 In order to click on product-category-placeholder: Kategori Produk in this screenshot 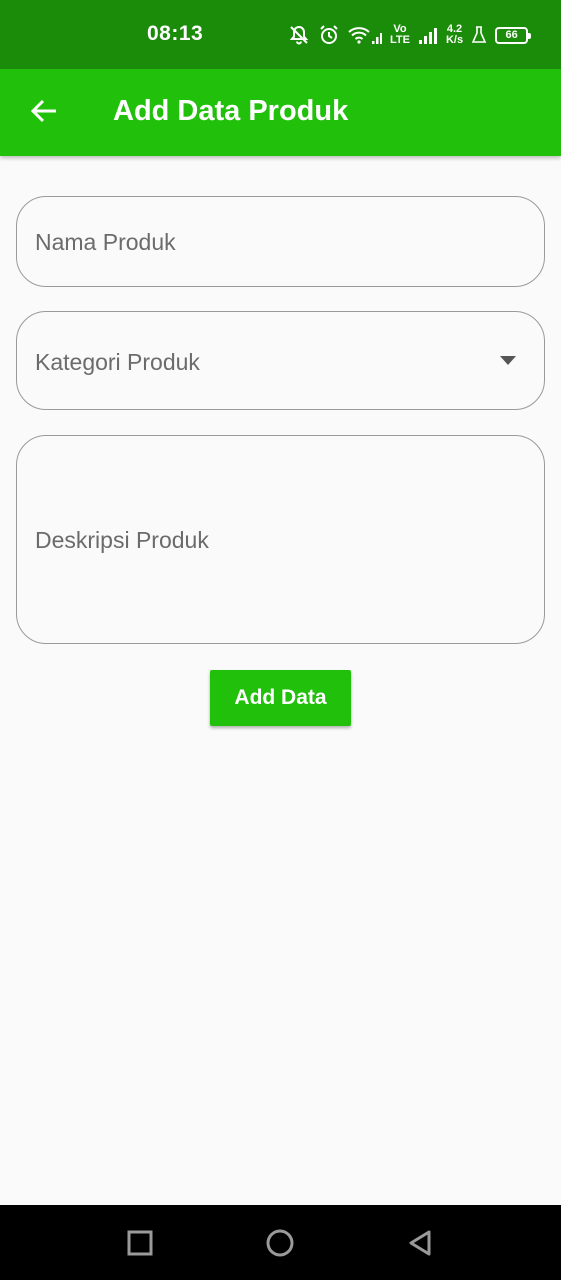, I will do `click(117, 362)`.